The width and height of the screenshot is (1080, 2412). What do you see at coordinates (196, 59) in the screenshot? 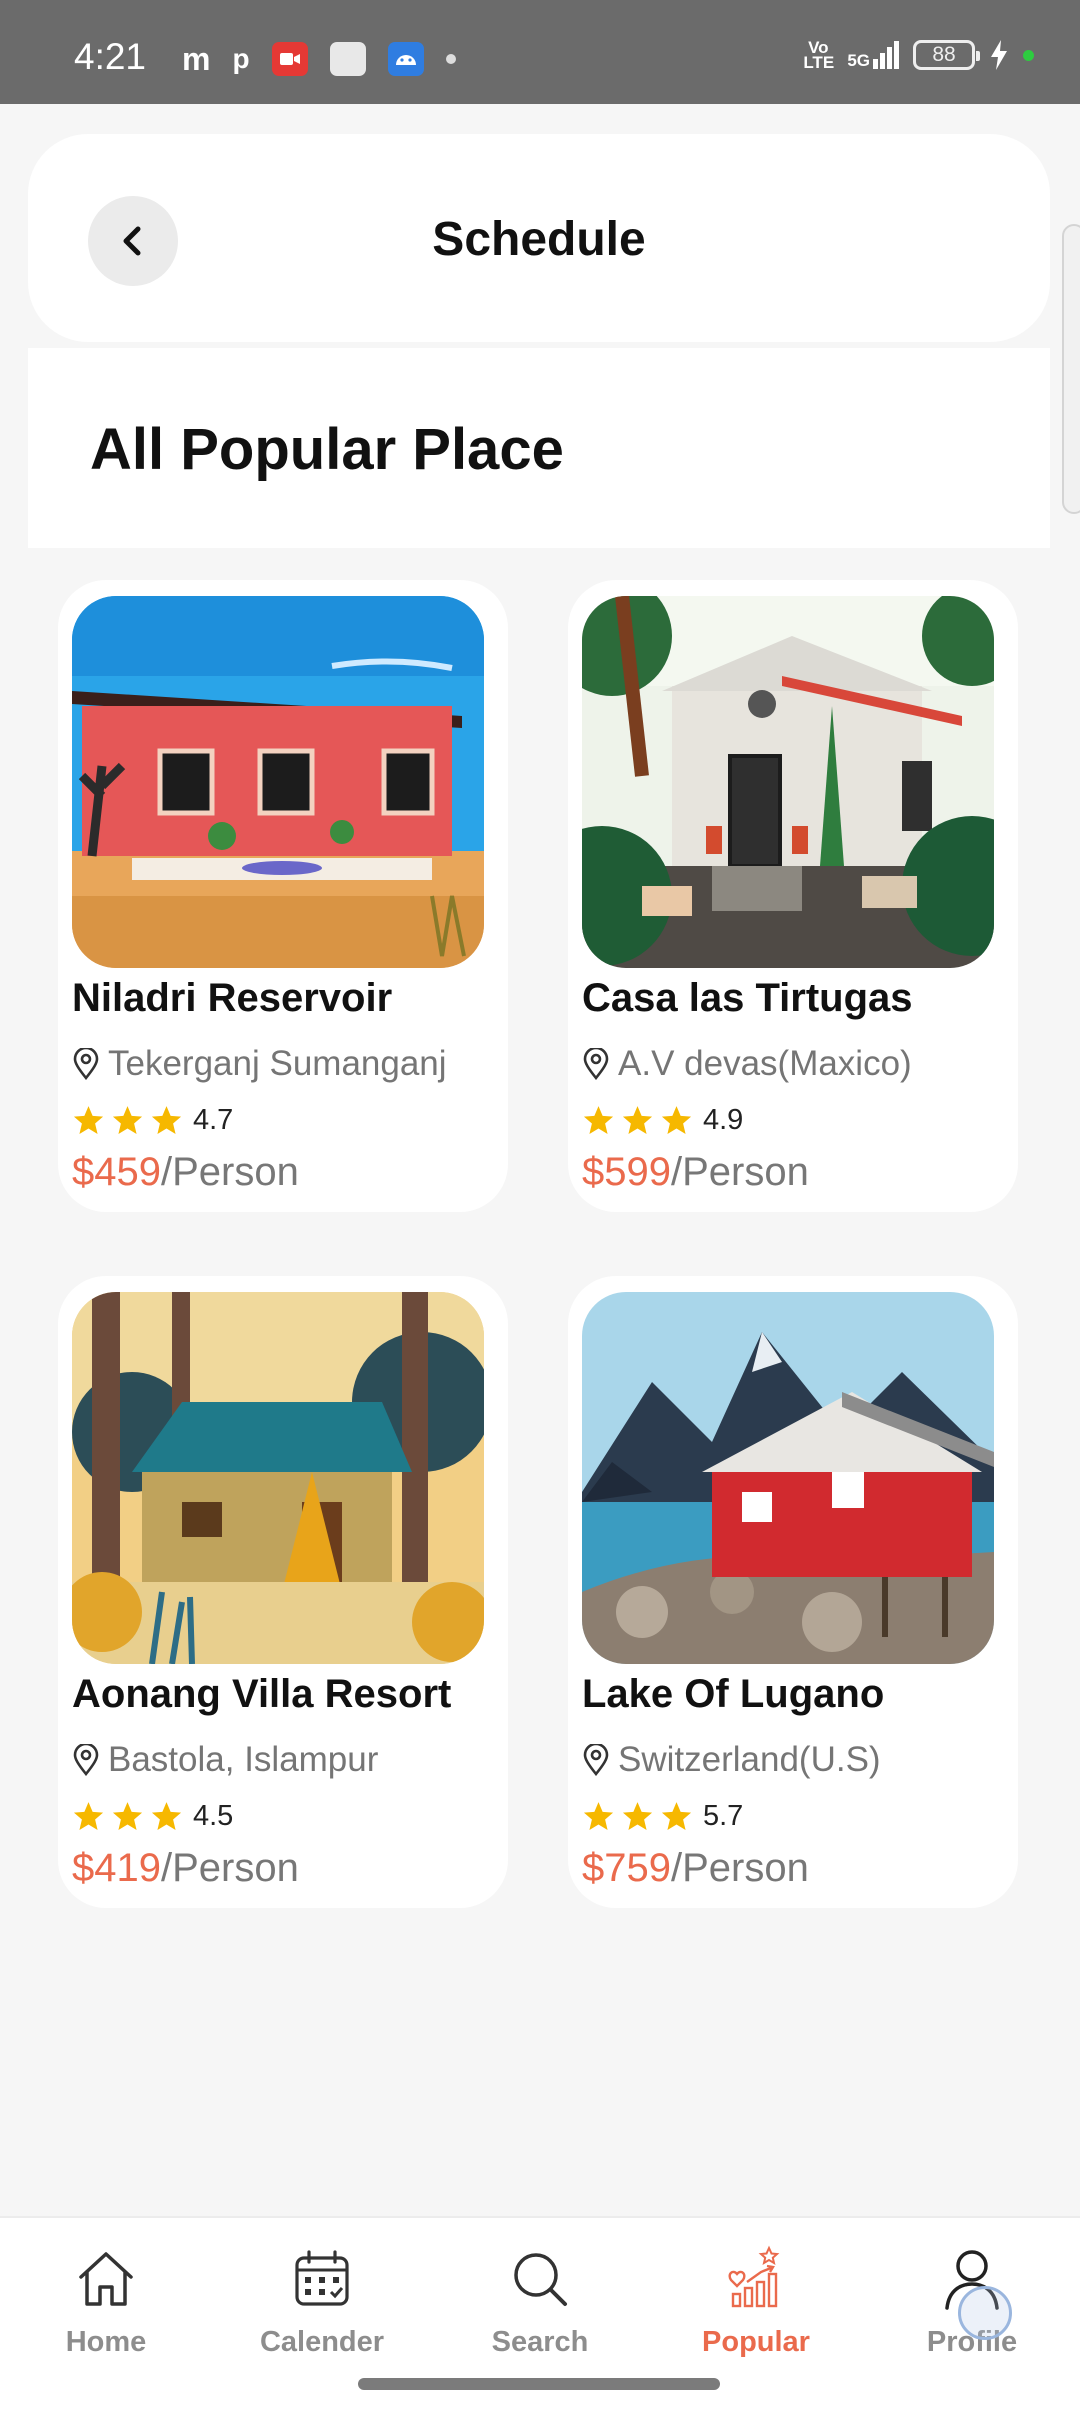
I see `m-app-icon: m` at bounding box center [196, 59].